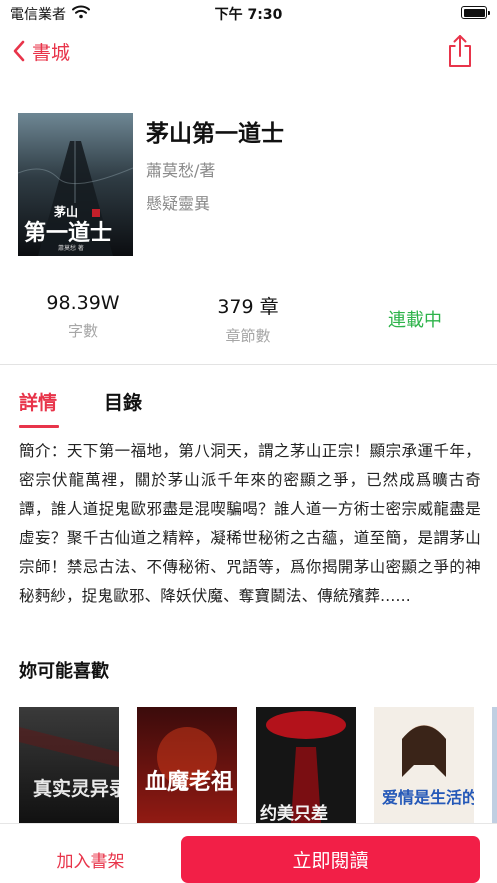 The height and width of the screenshot is (883, 497). I want to click on nav-bar: 書城, so click(248, 51).